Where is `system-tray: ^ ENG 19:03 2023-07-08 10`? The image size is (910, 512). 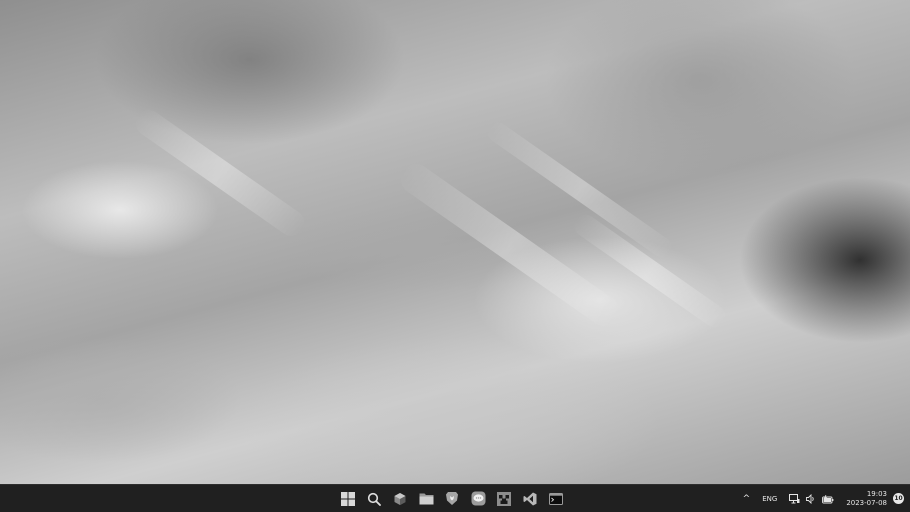
system-tray: ^ ENG 19:03 2023-07-08 10 is located at coordinates (823, 498).